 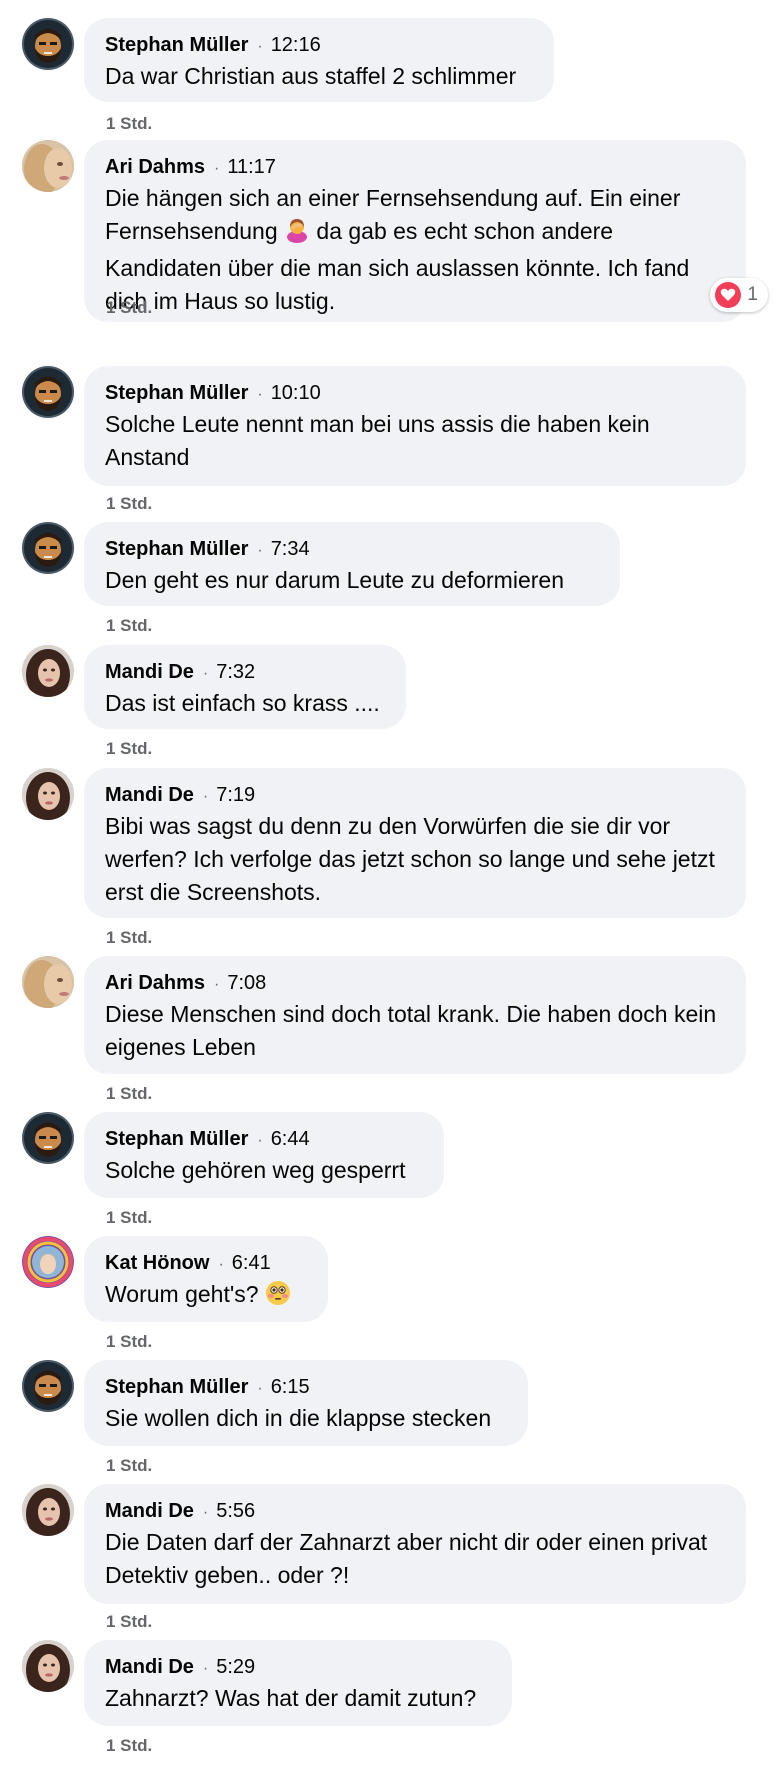 I want to click on comment-time: 6:44, so click(x=290, y=1139).